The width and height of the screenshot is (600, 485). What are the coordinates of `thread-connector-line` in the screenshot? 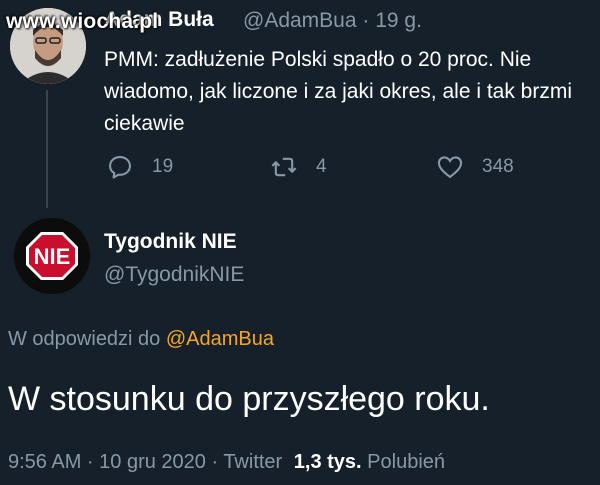 It's located at (47, 149).